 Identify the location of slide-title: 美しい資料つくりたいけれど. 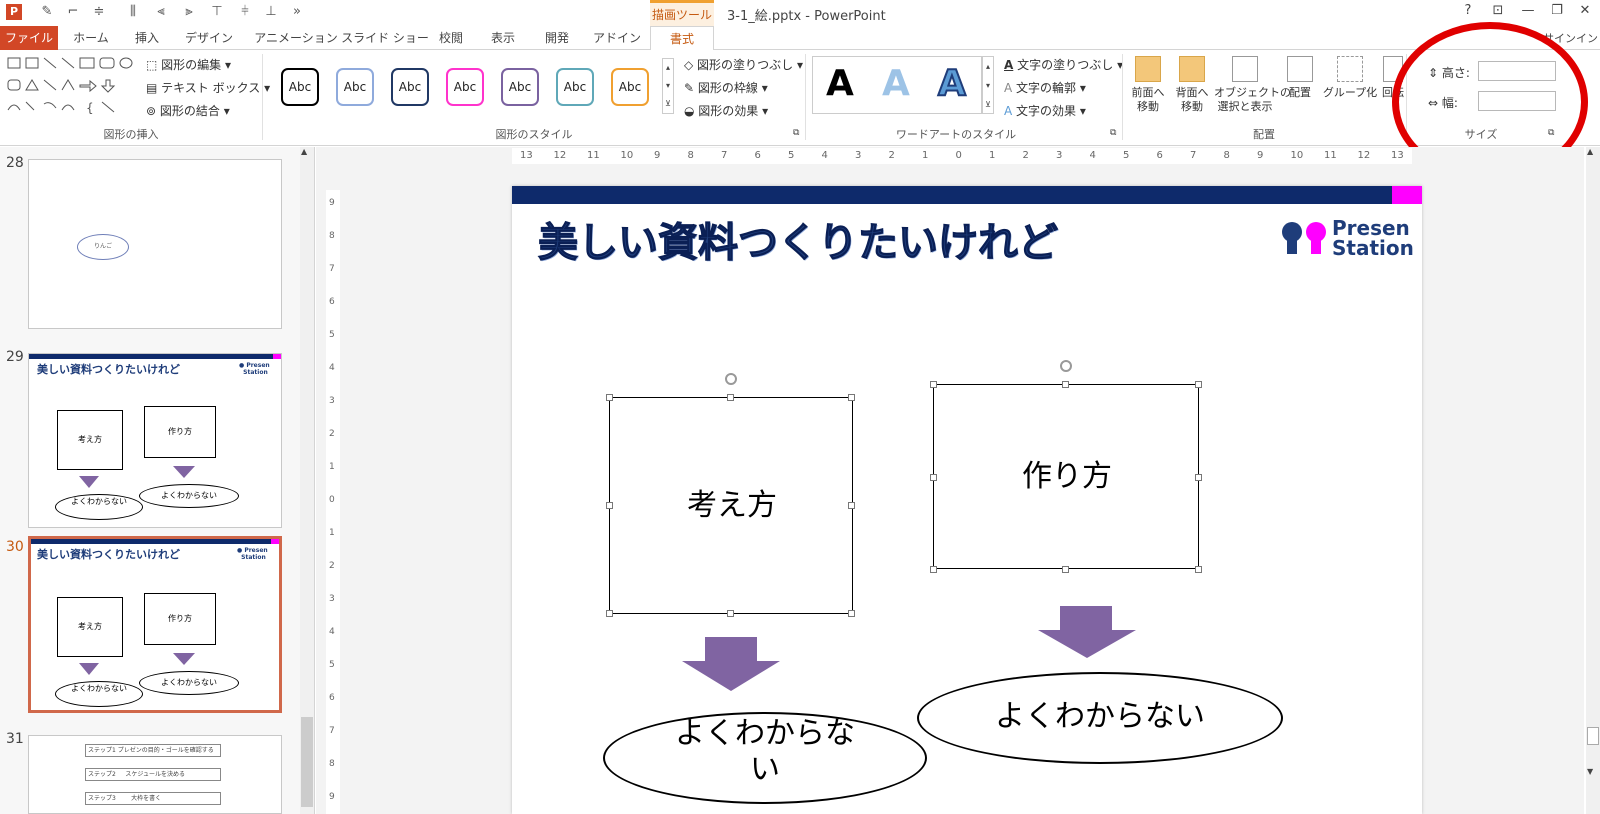
(798, 239).